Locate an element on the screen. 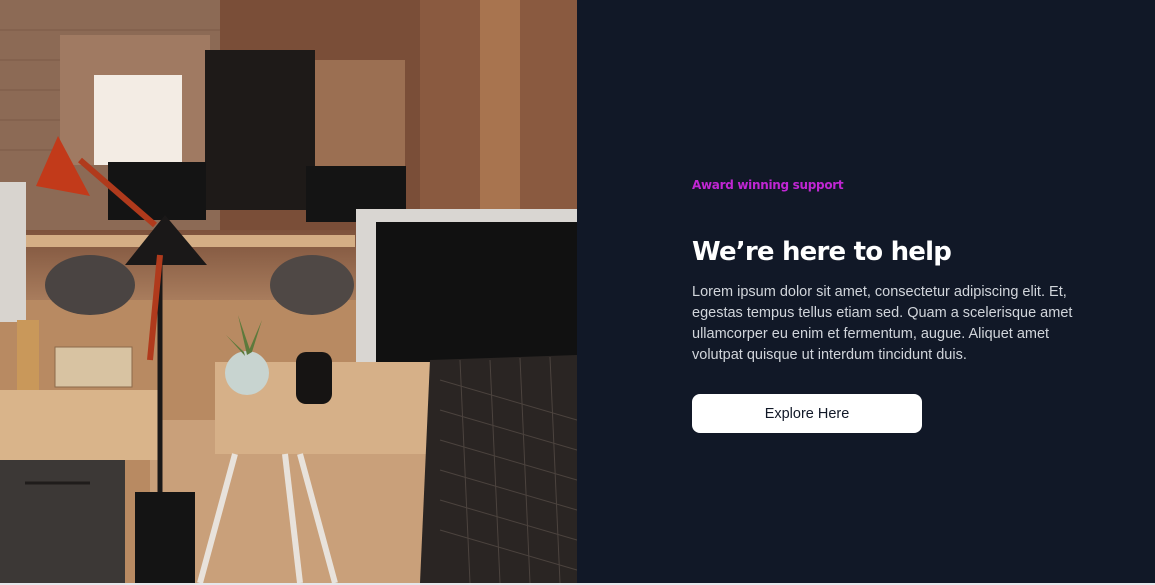  hero-heading: We’re here to help is located at coordinates (822, 252).